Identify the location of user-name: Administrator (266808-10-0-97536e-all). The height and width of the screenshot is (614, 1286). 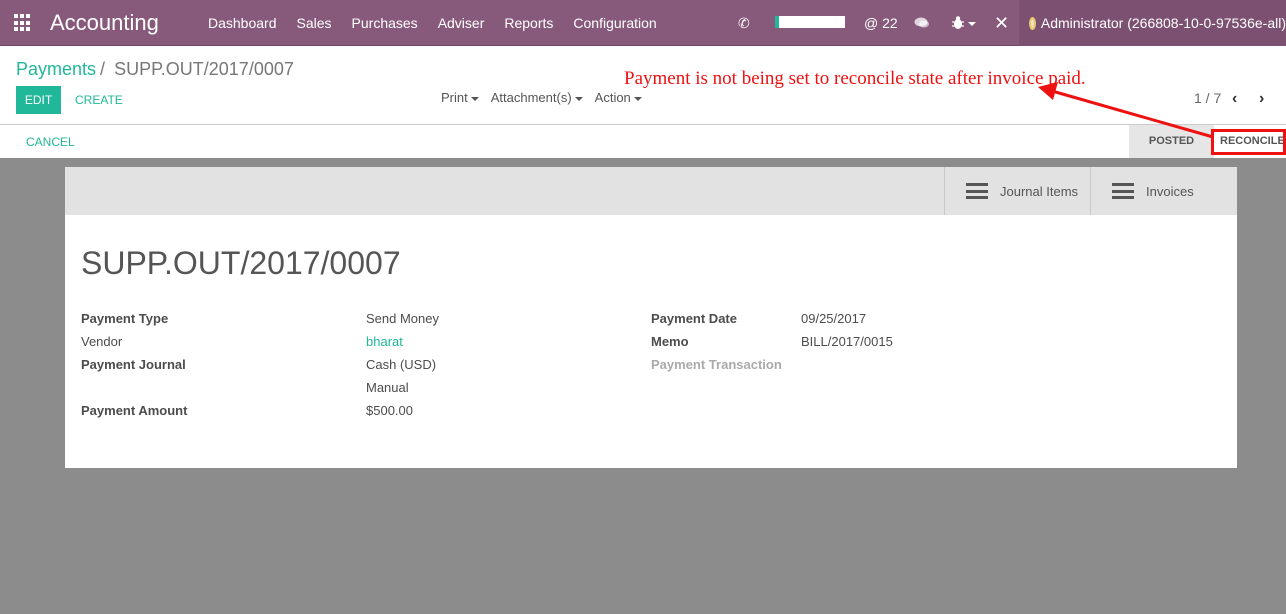
(1163, 23).